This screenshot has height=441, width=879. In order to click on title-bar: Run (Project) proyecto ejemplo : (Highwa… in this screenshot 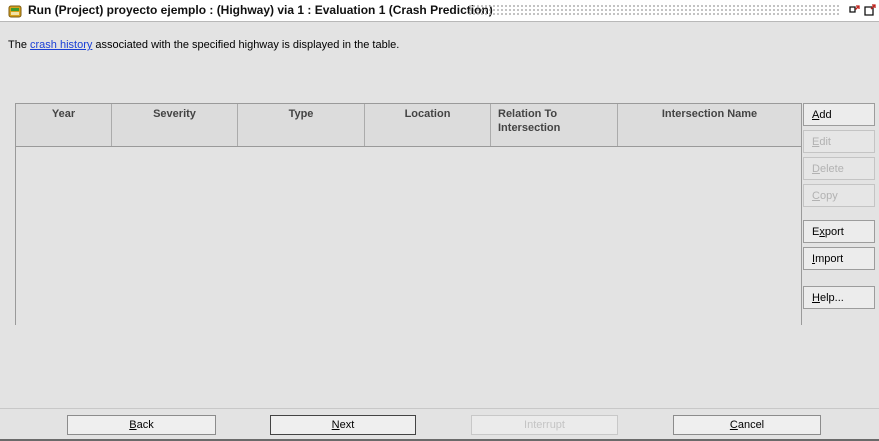, I will do `click(439, 11)`.